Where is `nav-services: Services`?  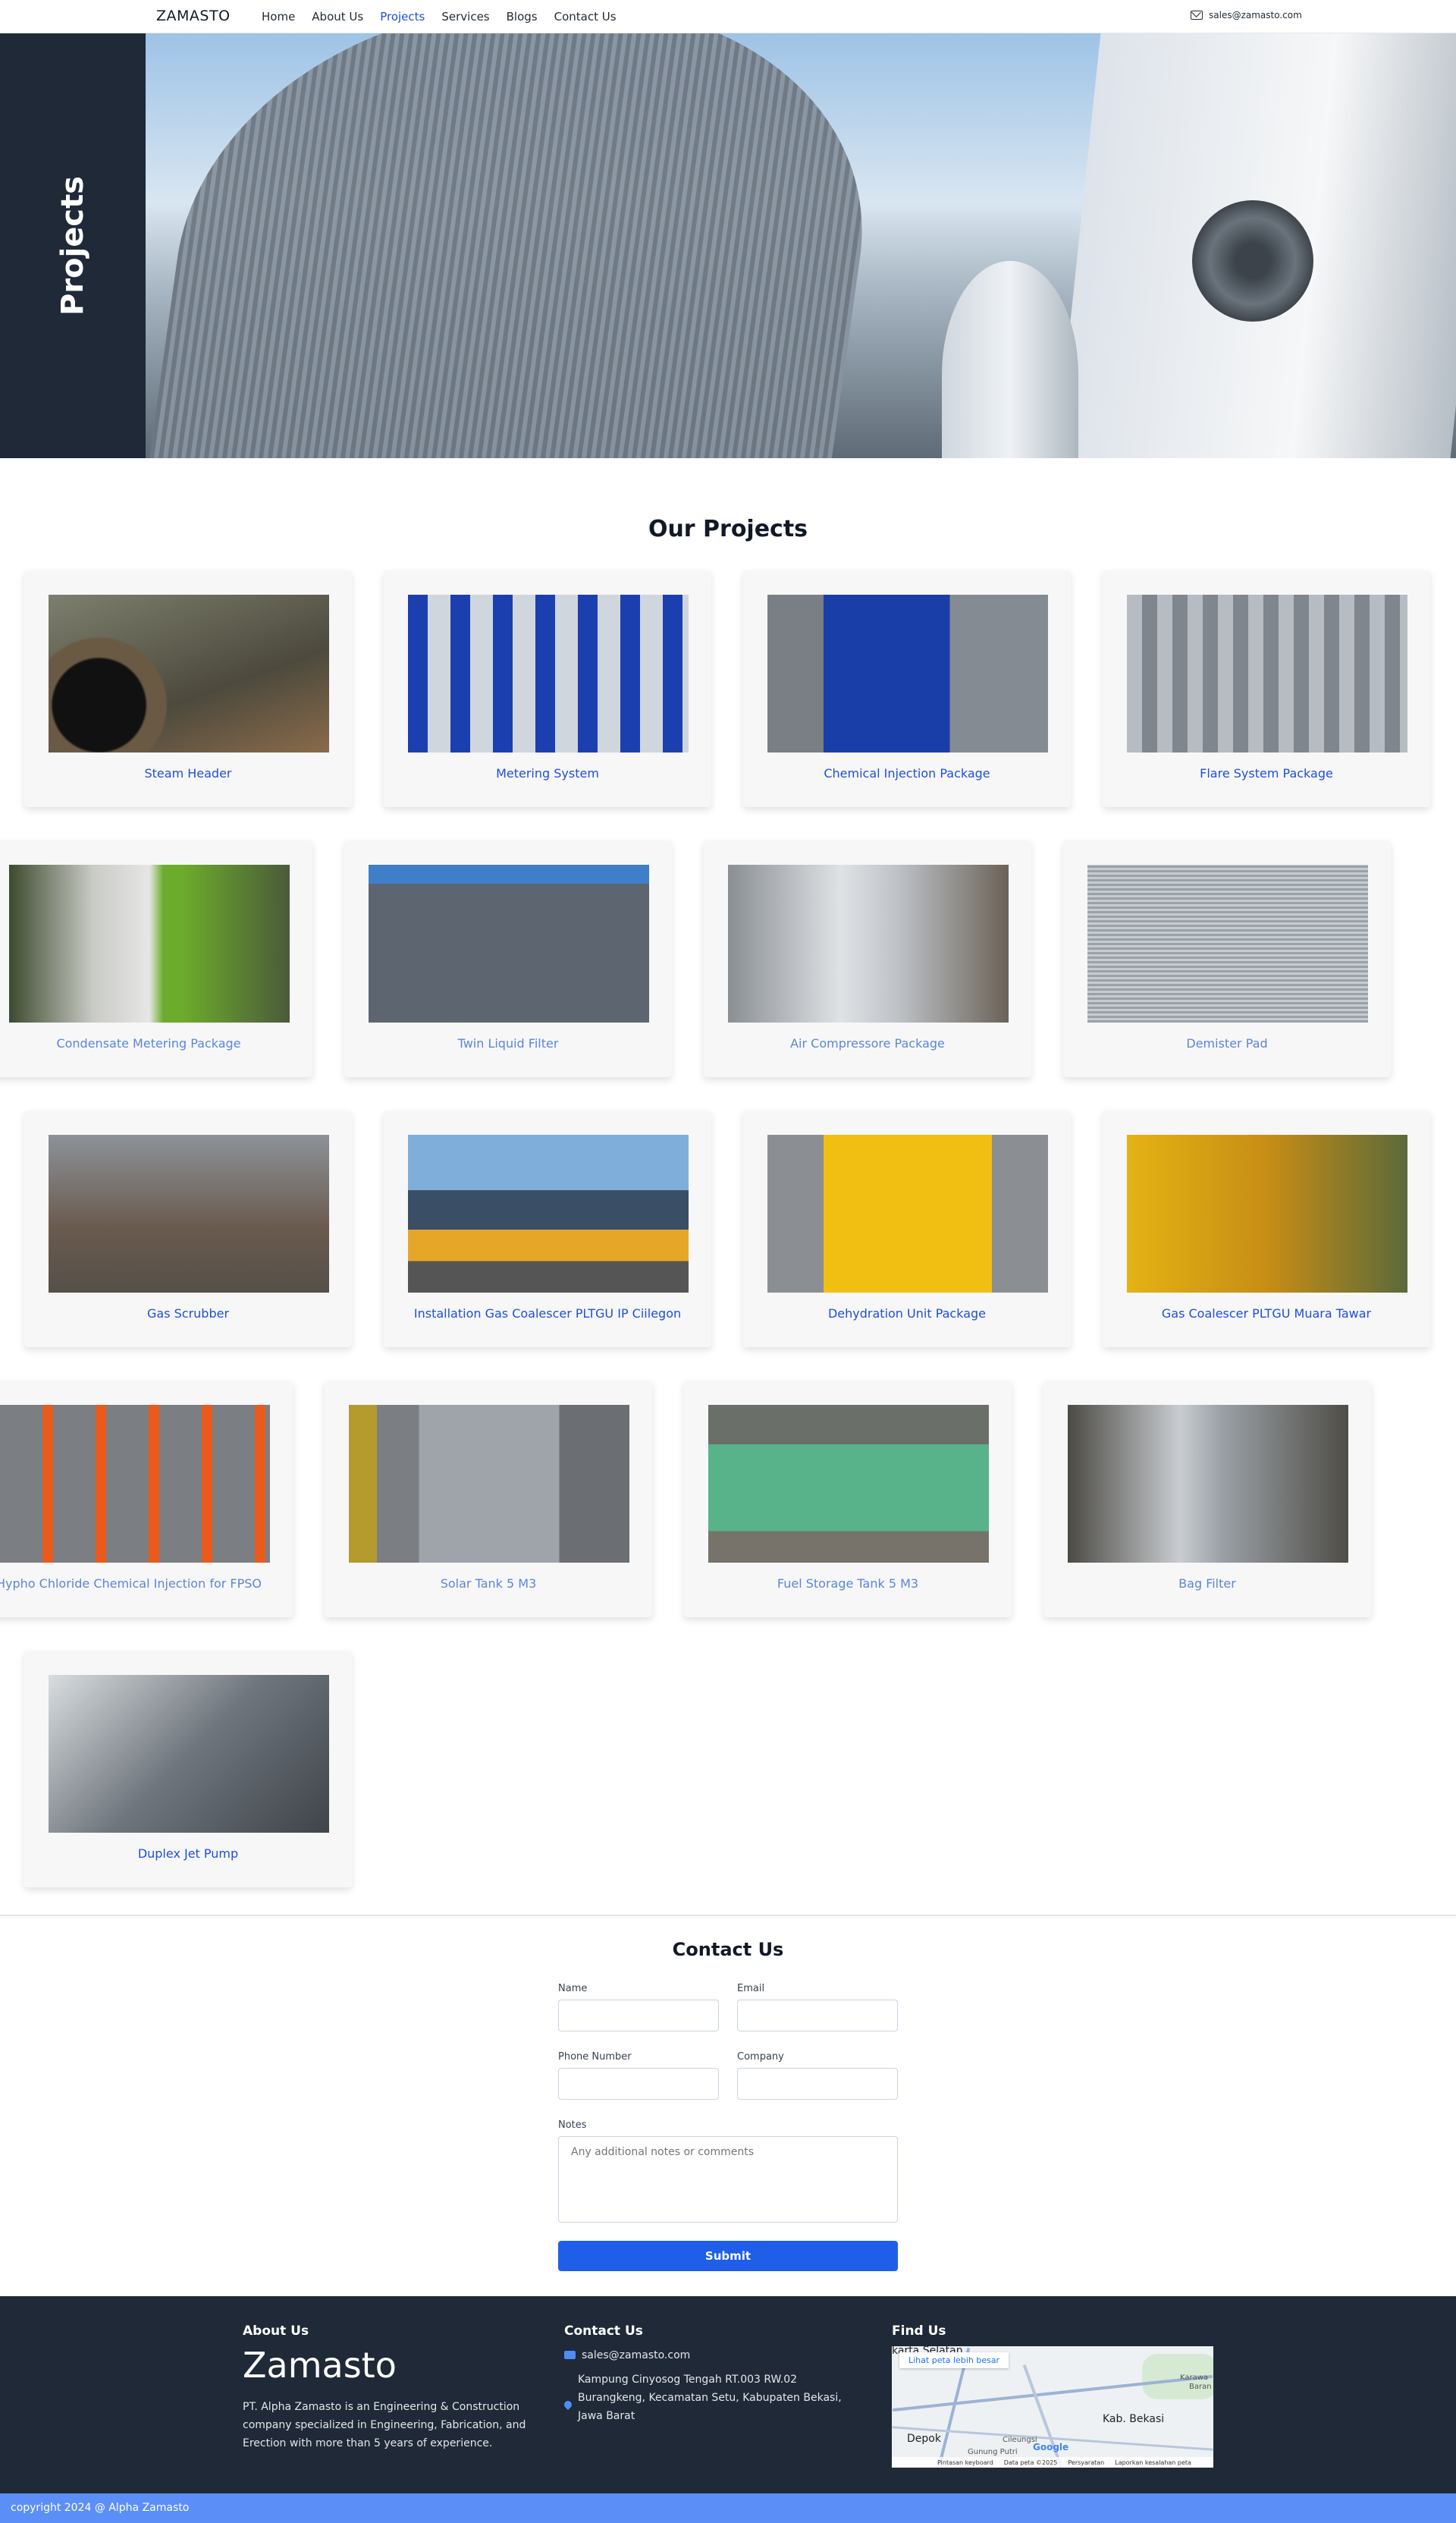
nav-services: Services is located at coordinates (465, 17).